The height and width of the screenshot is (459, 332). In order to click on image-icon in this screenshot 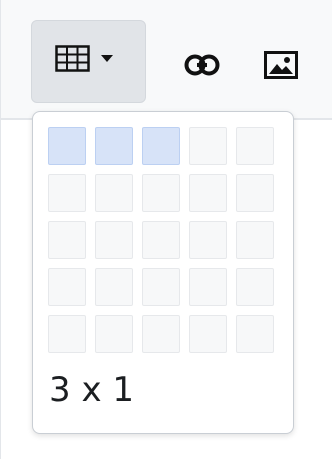, I will do `click(281, 65)`.